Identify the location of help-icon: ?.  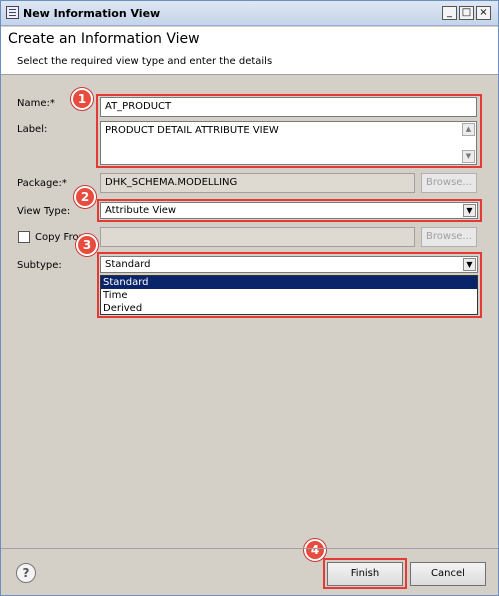
(26, 573).